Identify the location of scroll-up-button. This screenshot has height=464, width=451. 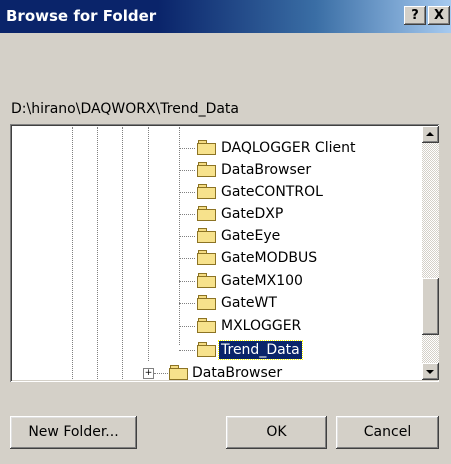
(430, 134).